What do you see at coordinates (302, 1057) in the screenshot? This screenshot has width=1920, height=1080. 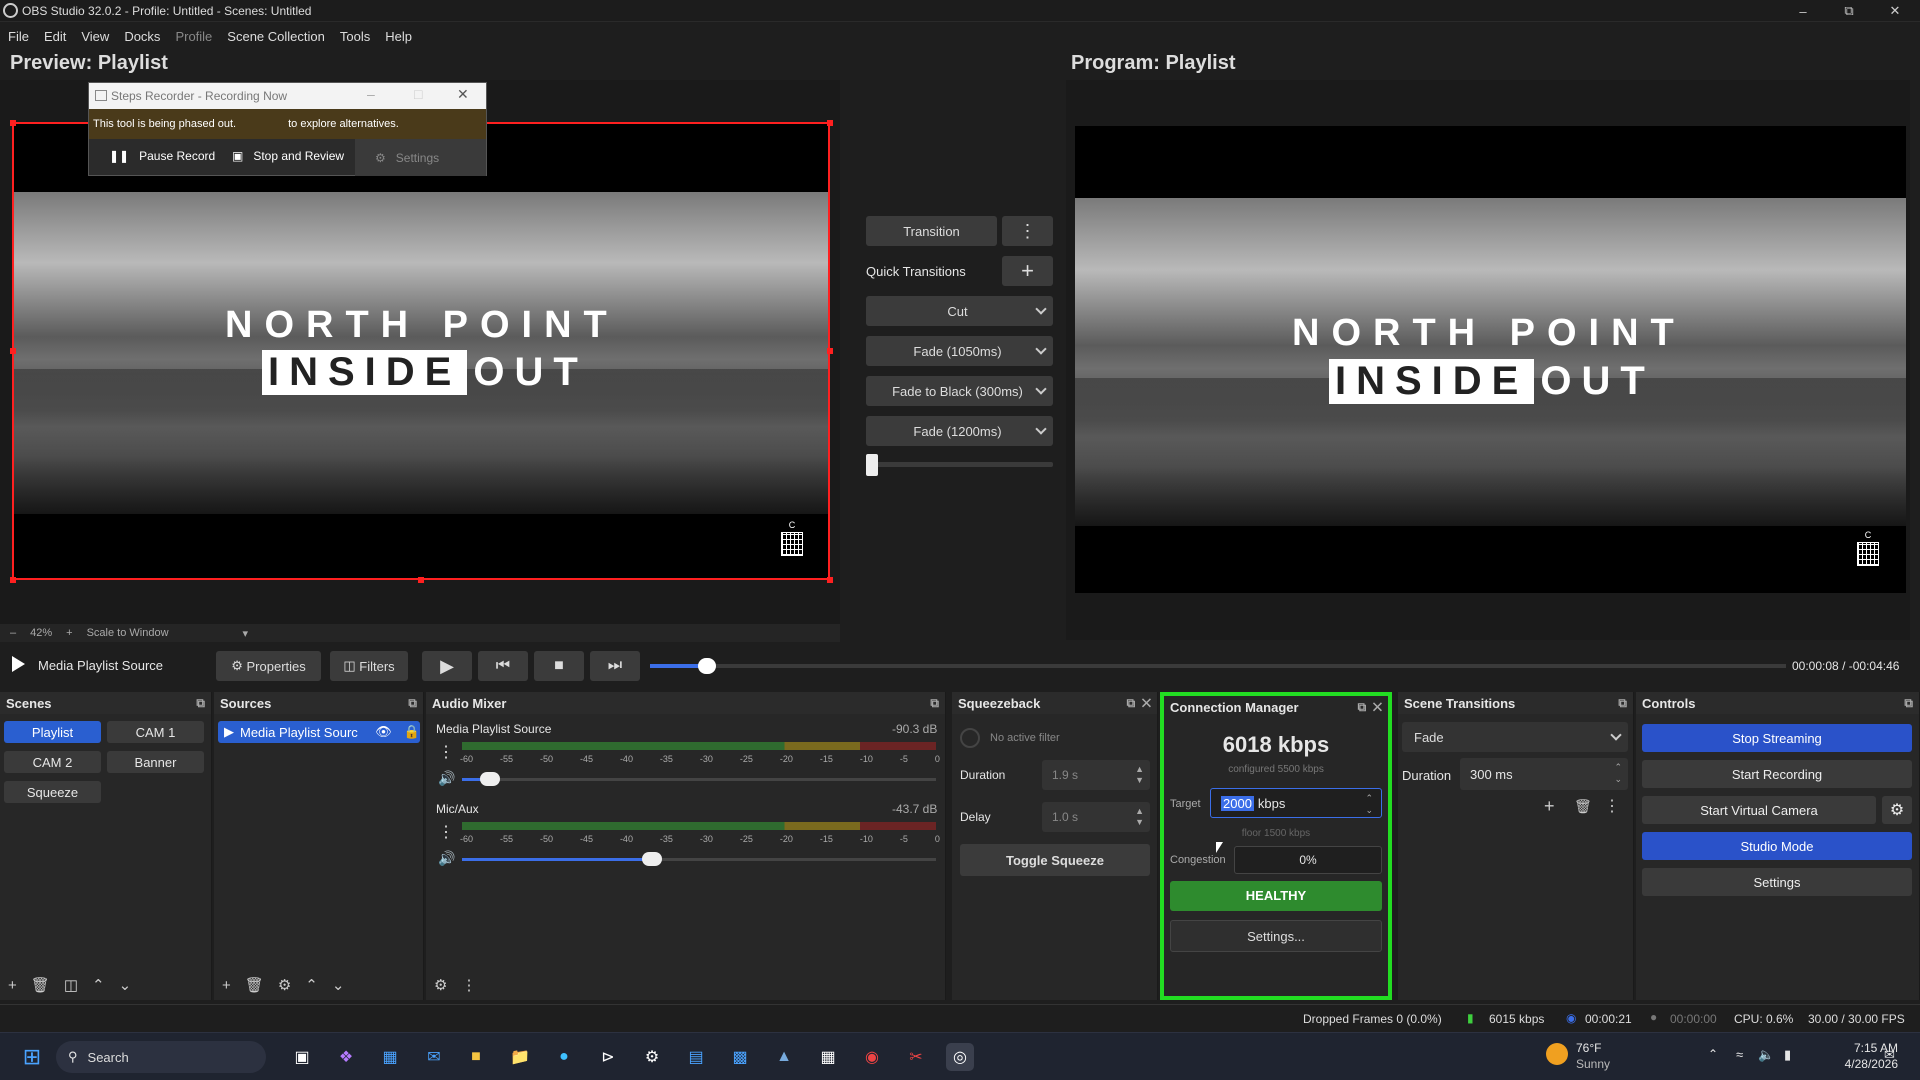 I see `task-view-icon: ▣` at bounding box center [302, 1057].